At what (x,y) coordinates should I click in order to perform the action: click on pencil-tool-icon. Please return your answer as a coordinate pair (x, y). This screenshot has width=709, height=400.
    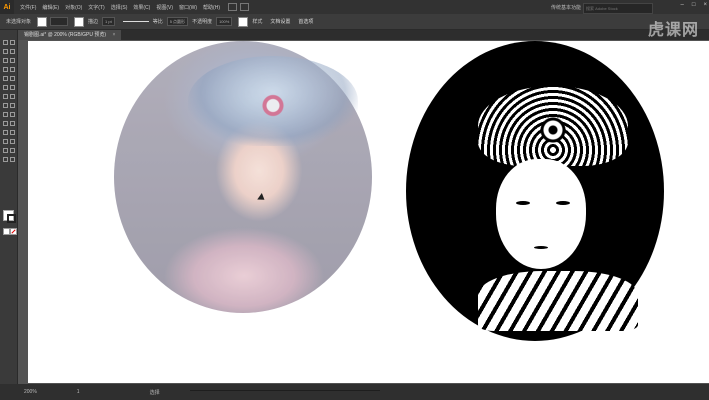
    Looking at the image, I should click on (5, 87).